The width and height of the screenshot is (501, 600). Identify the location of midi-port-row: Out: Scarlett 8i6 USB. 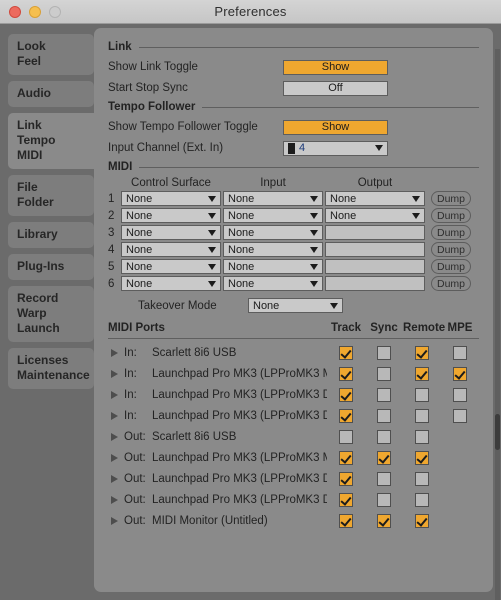
(293, 436).